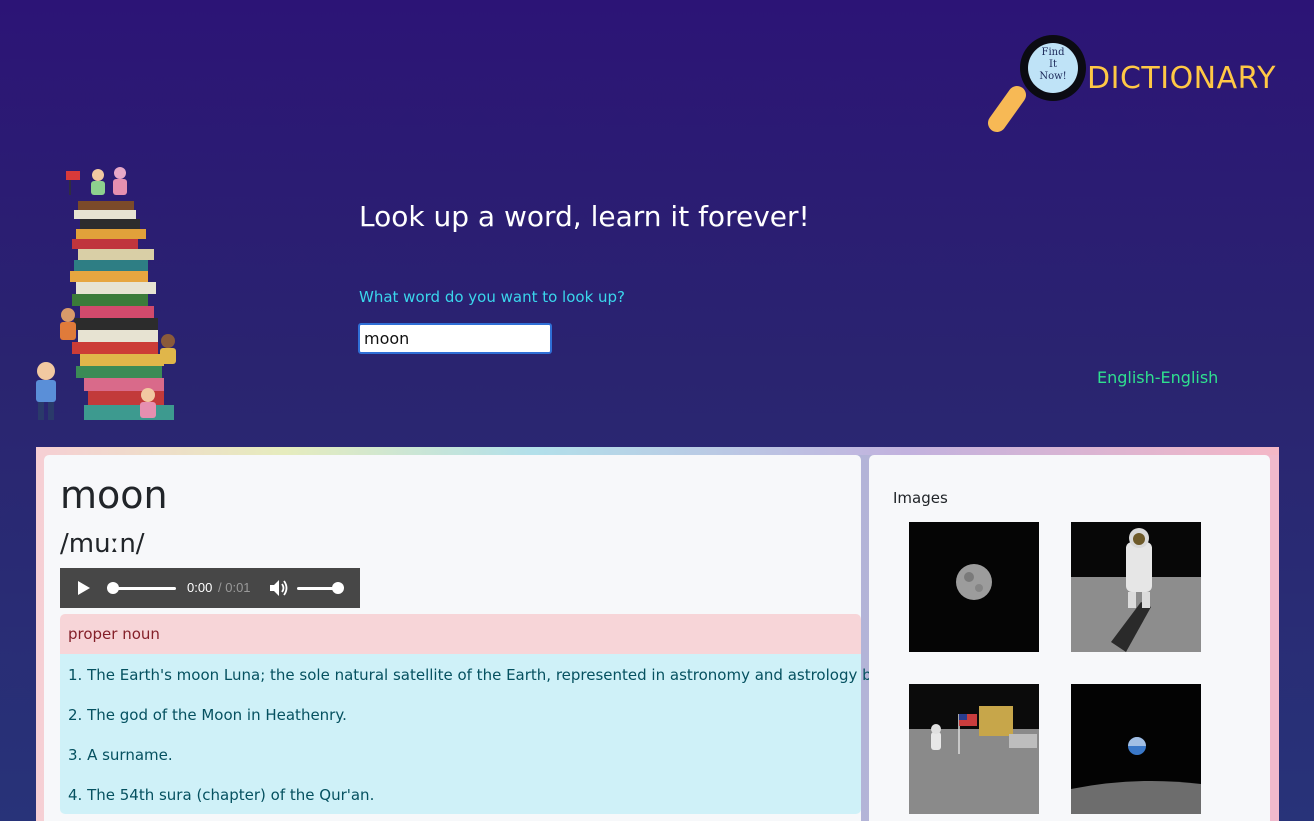 The width and height of the screenshot is (1314, 821). I want to click on definition-item: 3. A surname., so click(120, 755).